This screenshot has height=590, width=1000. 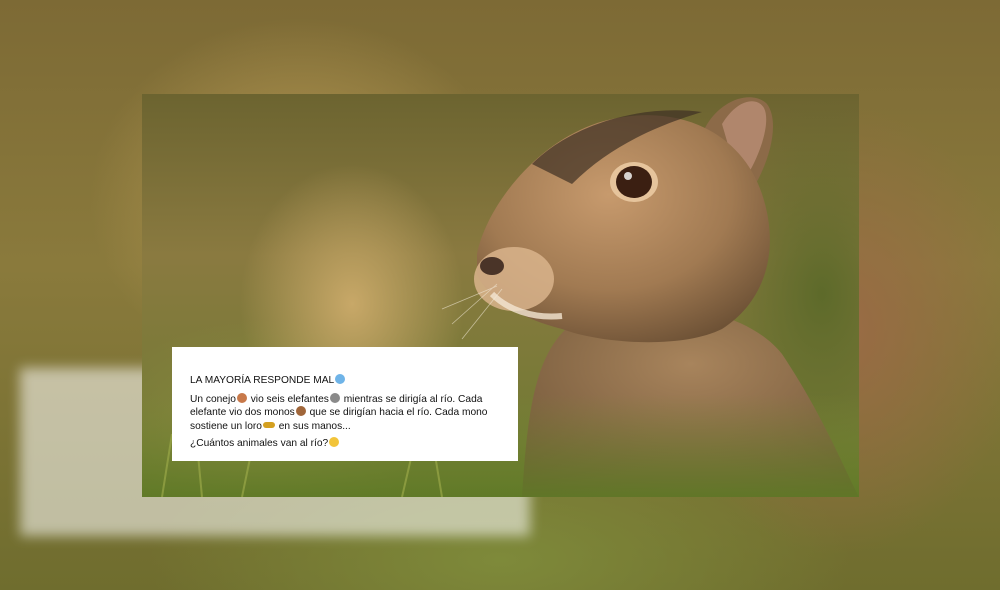 What do you see at coordinates (288, 399) in the screenshot?
I see `body-text-2: vio seis elefantes` at bounding box center [288, 399].